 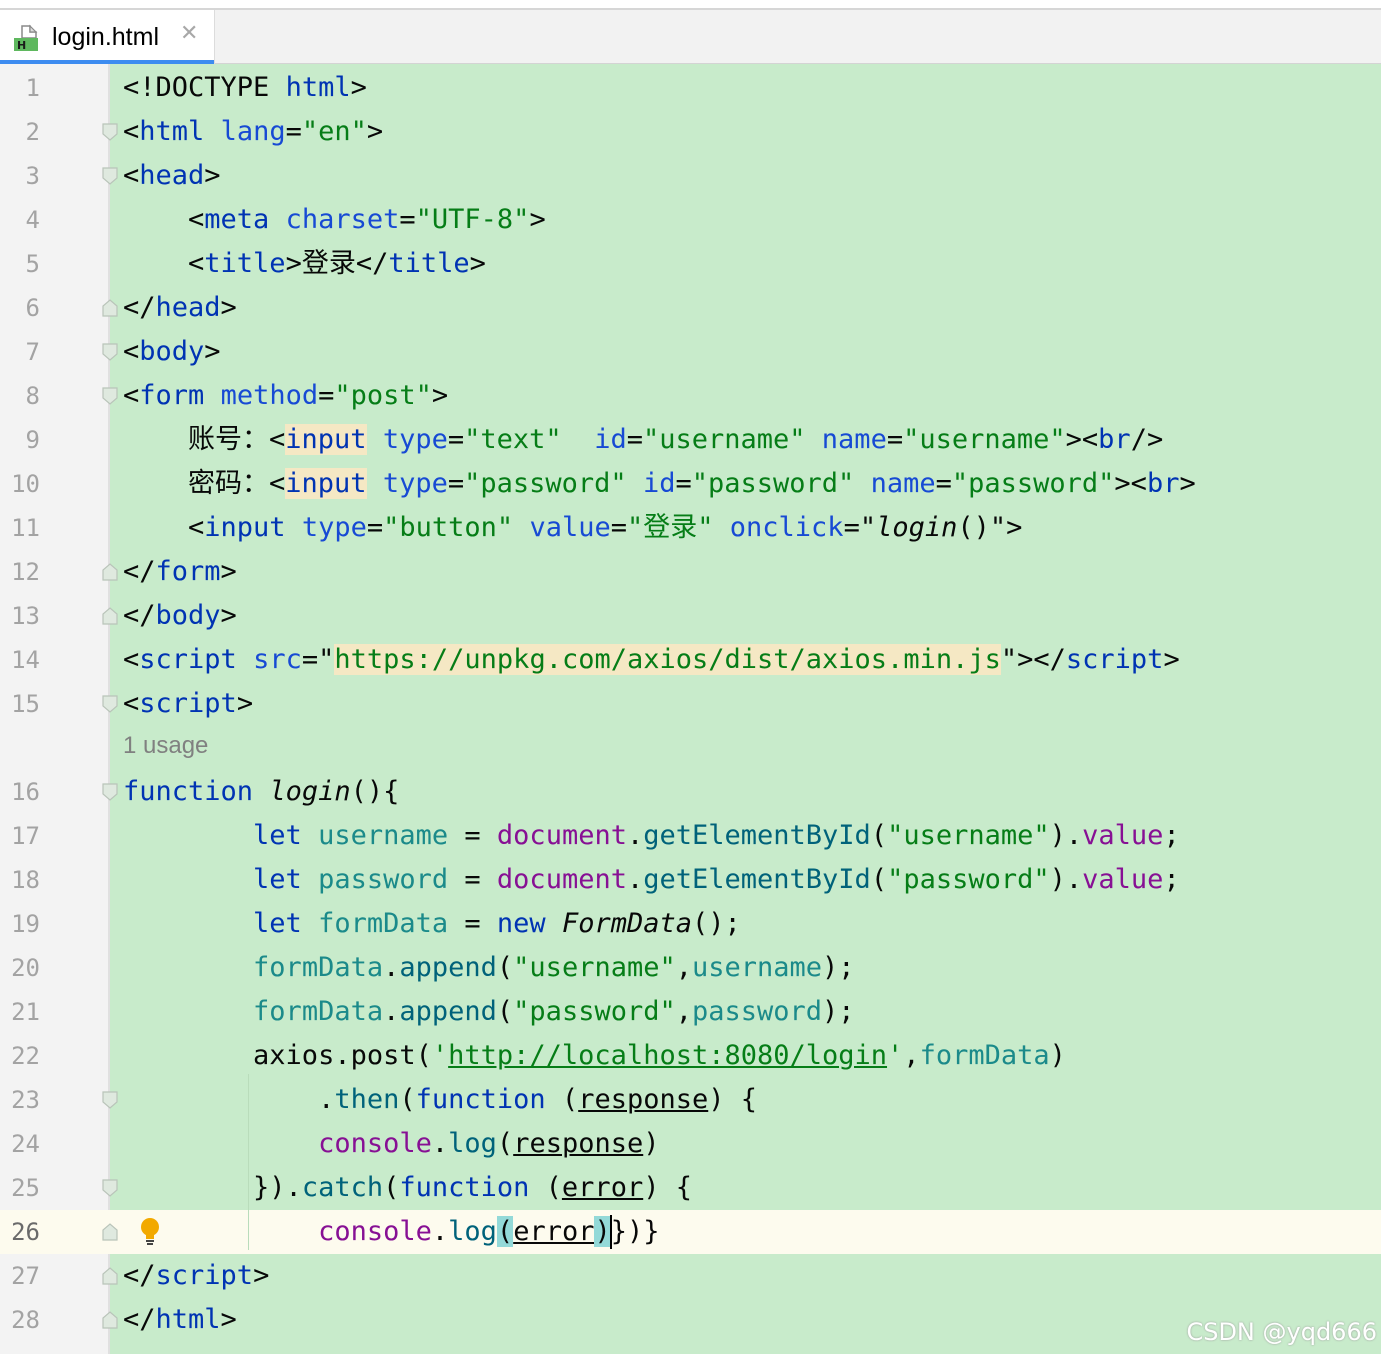 I want to click on code-token: password, so click(x=383, y=879).